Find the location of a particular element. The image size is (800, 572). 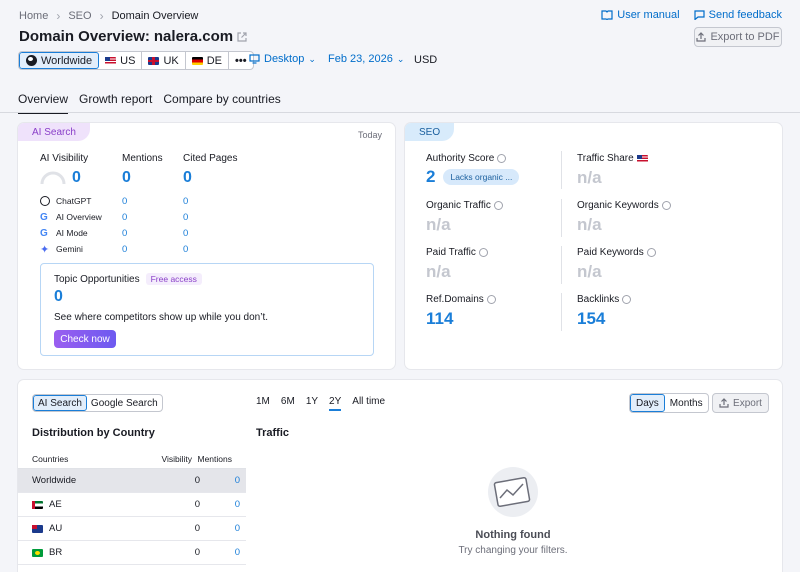

table-row: BR 0 0 is located at coordinates (132, 553).